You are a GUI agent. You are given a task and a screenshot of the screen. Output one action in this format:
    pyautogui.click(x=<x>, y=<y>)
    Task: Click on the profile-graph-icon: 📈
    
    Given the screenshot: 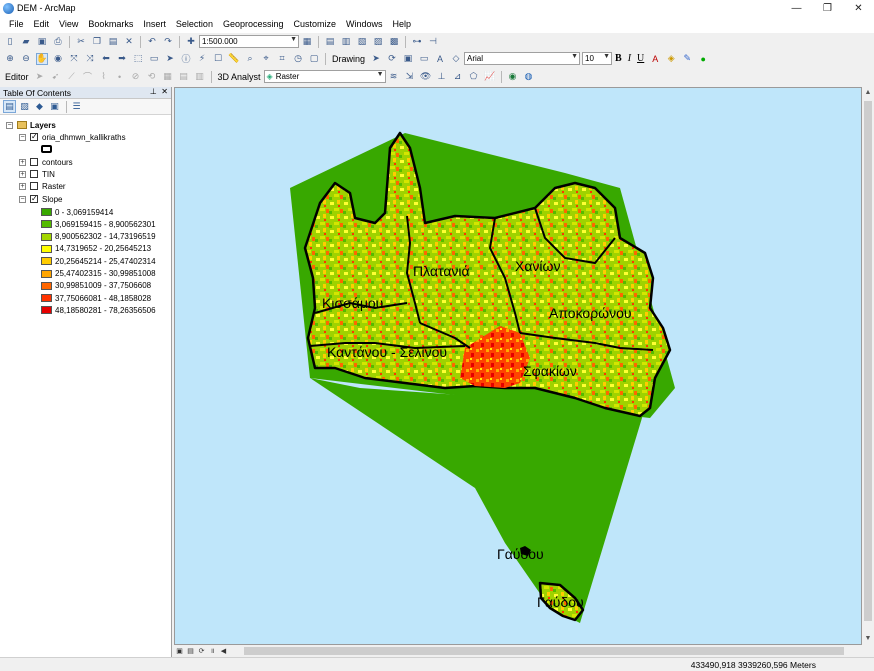 What is the action you would take?
    pyautogui.click(x=490, y=77)
    